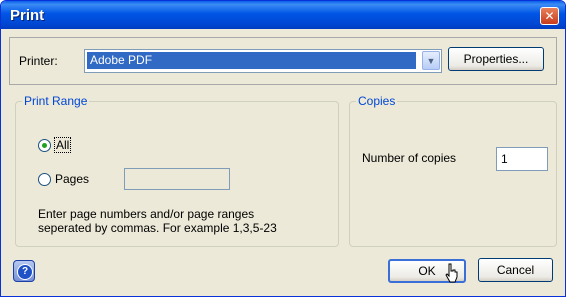 This screenshot has width=566, height=297. I want to click on radio-pages, so click(44, 179).